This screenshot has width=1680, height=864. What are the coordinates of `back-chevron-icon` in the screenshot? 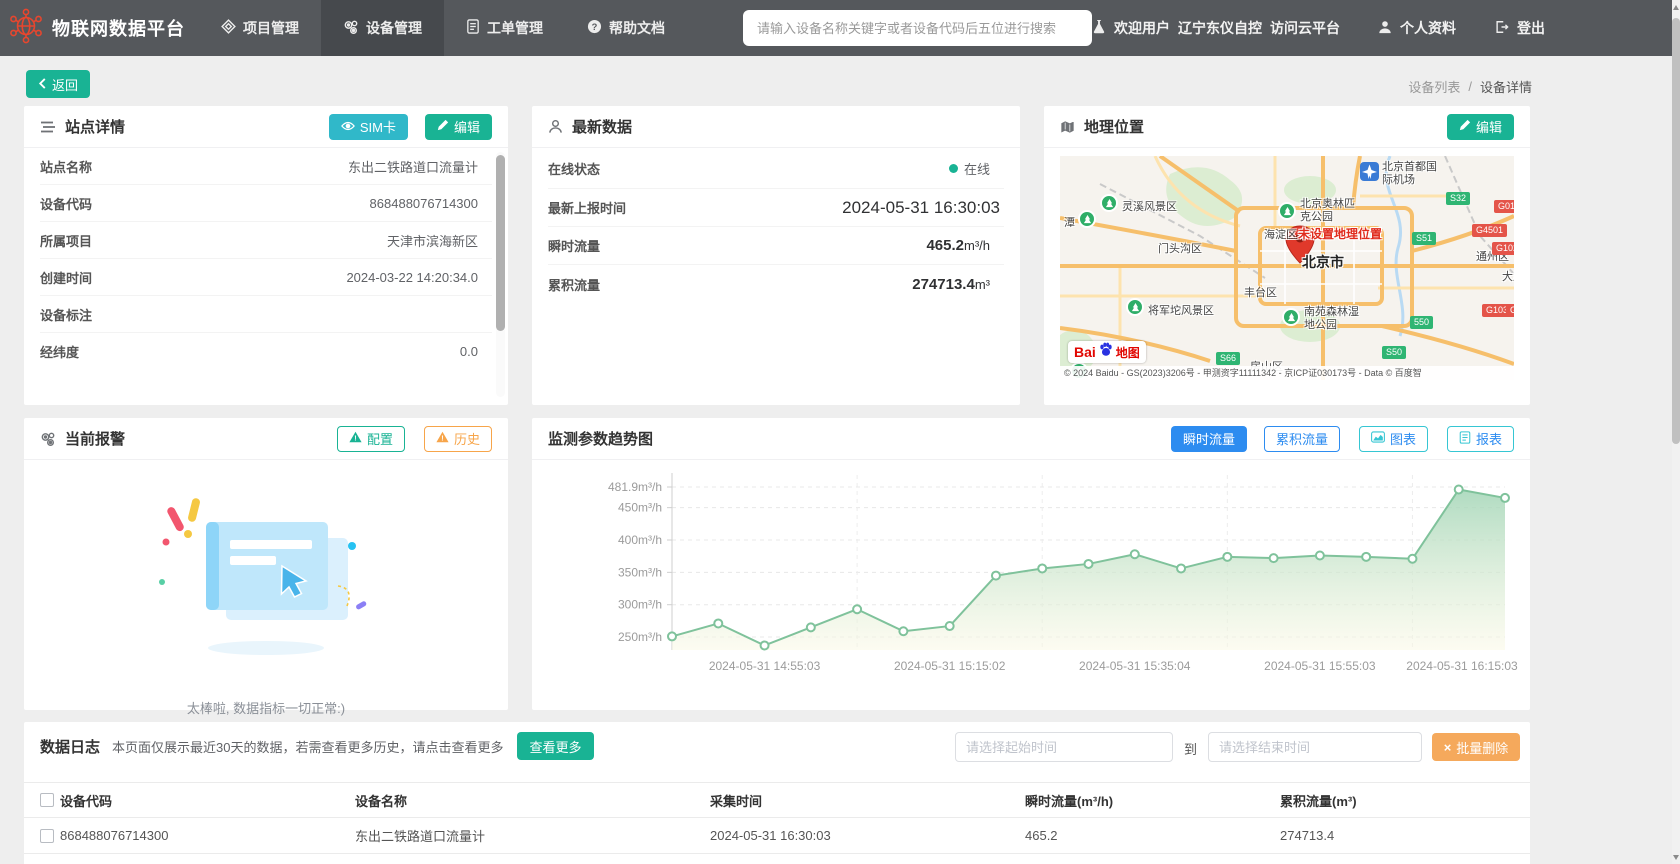 It's located at (42, 84).